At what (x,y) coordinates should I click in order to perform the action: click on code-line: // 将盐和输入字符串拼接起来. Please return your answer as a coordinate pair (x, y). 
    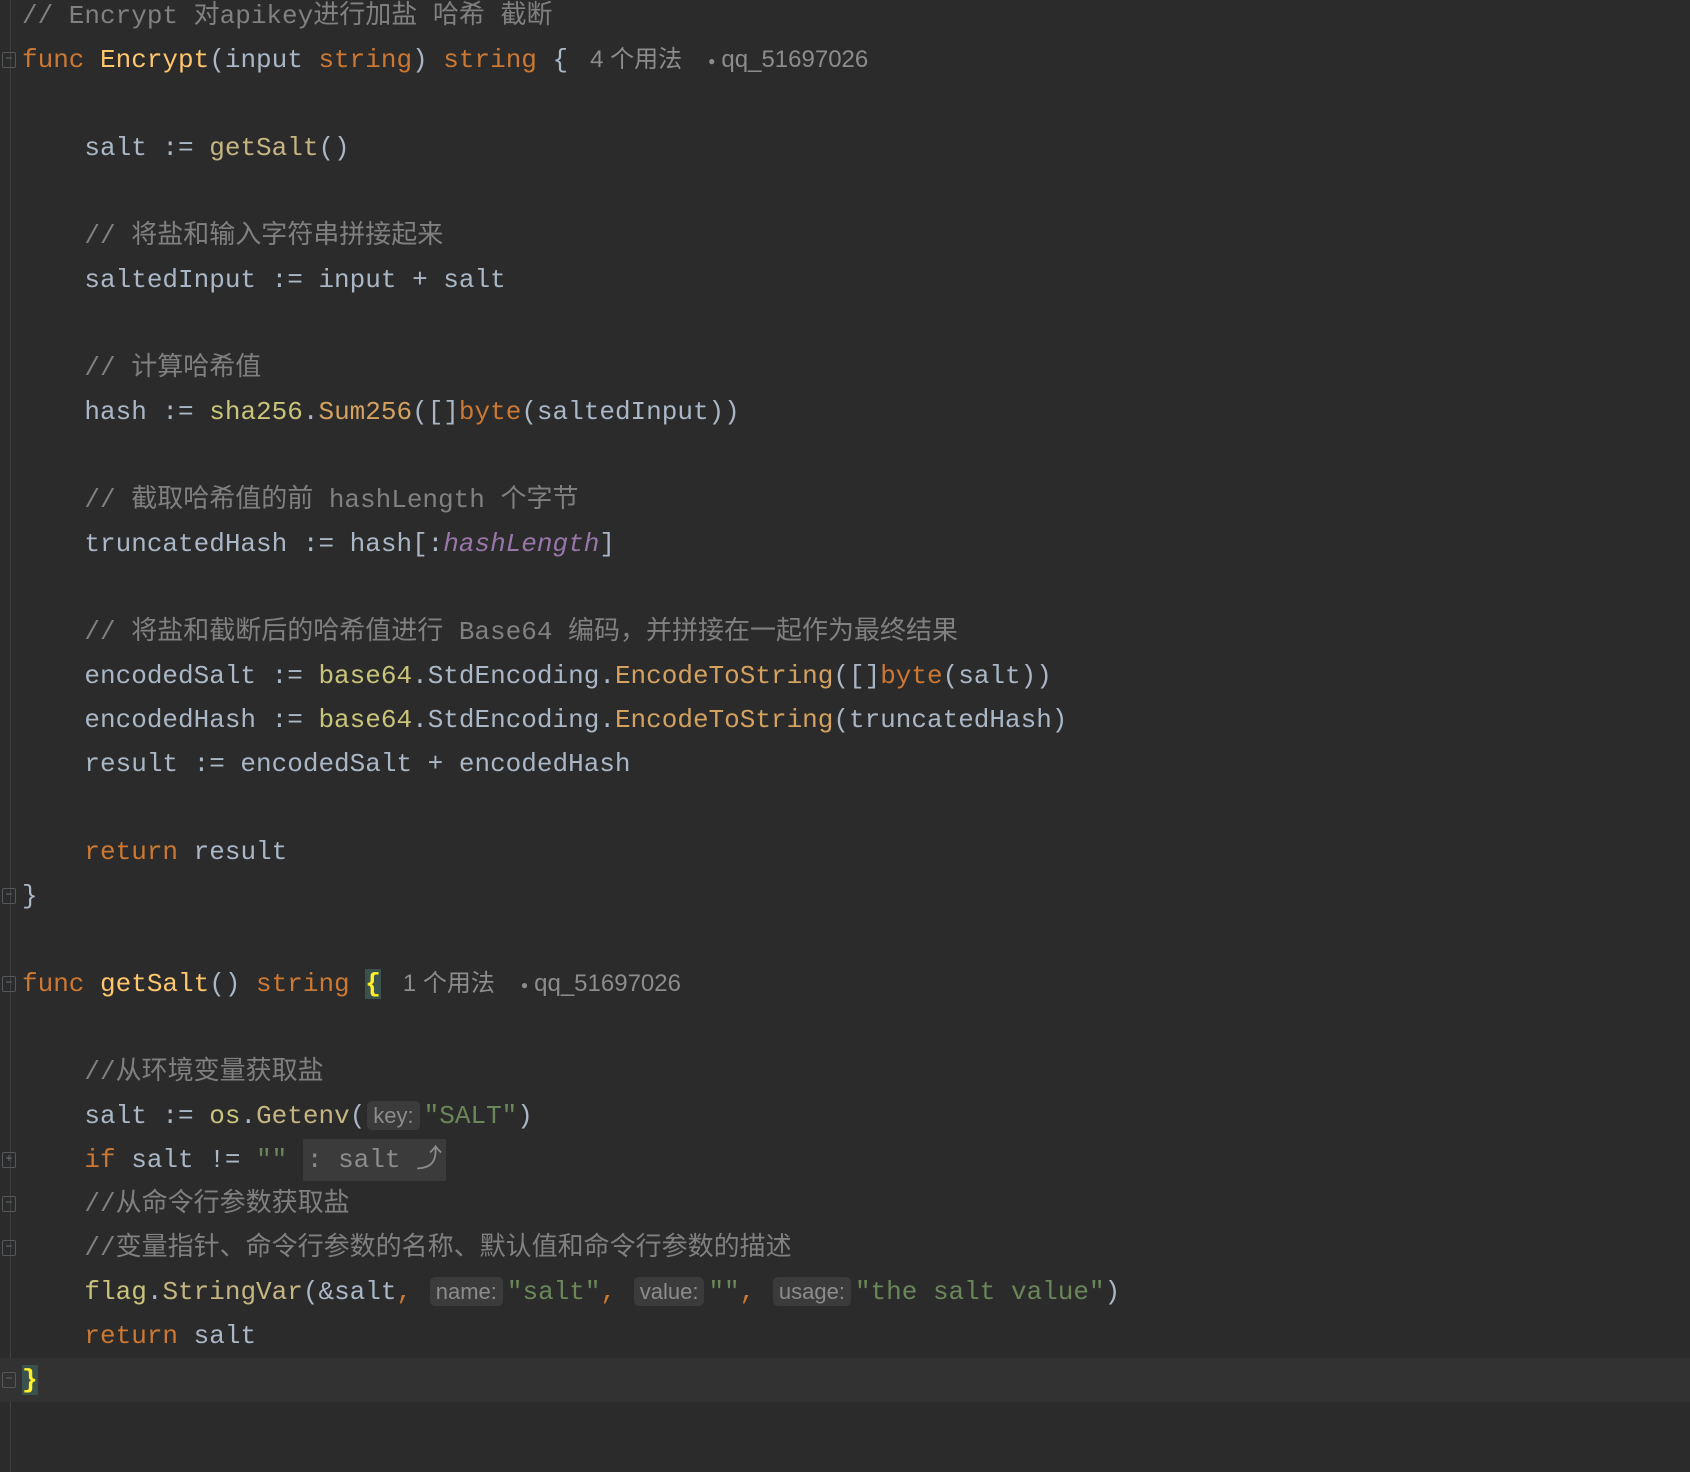
    Looking at the image, I should click on (845, 236).